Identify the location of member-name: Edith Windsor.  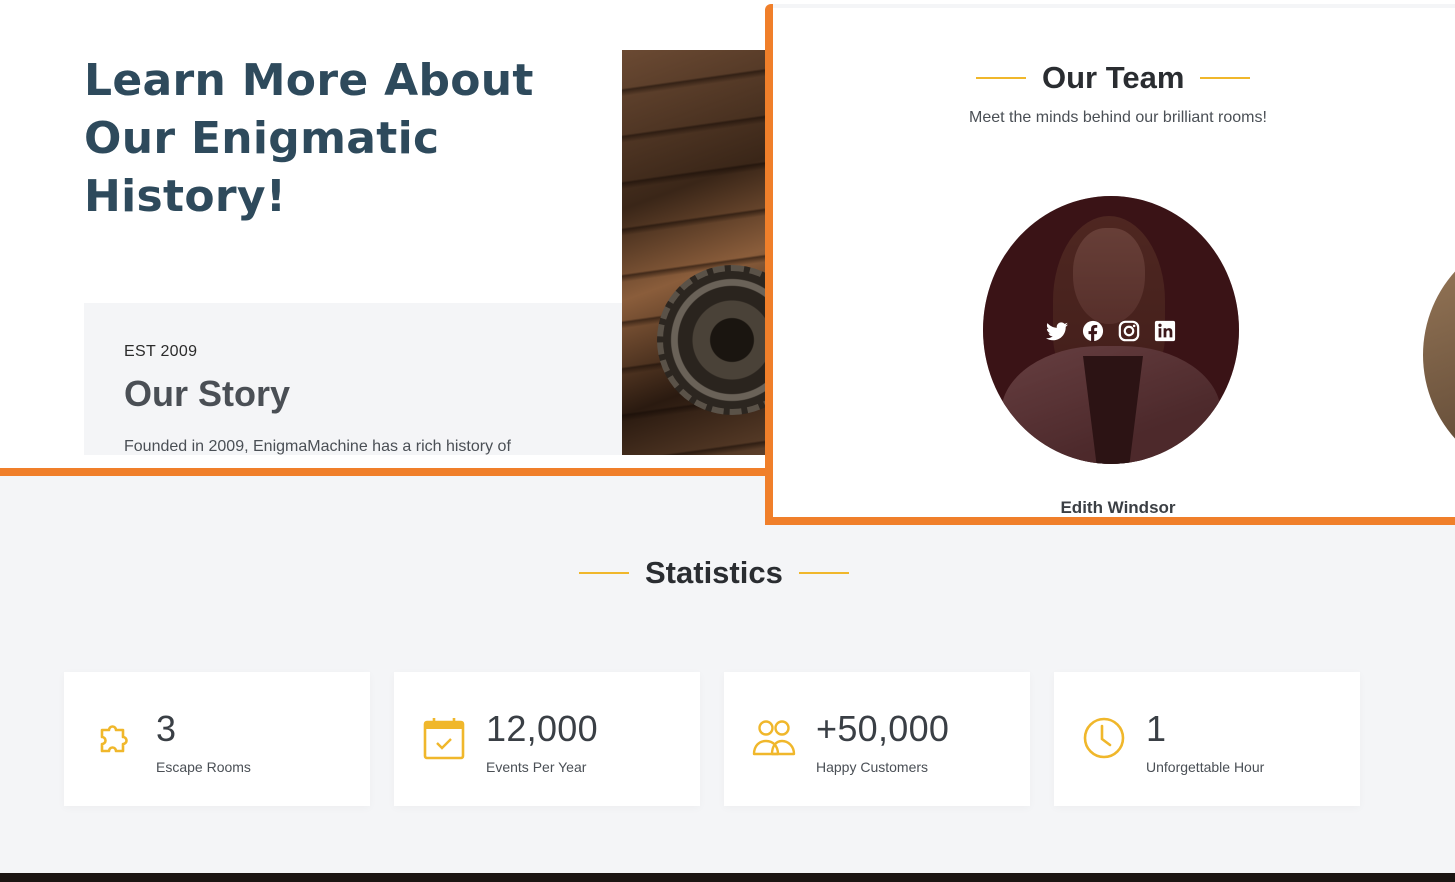
(1118, 507).